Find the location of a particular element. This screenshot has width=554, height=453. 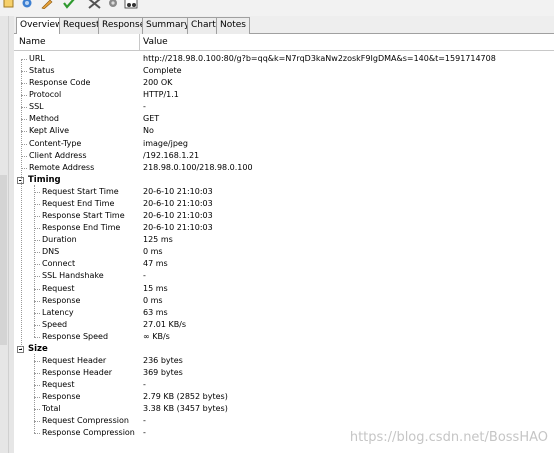

row-name: Response Start Time is located at coordinates (83, 216).